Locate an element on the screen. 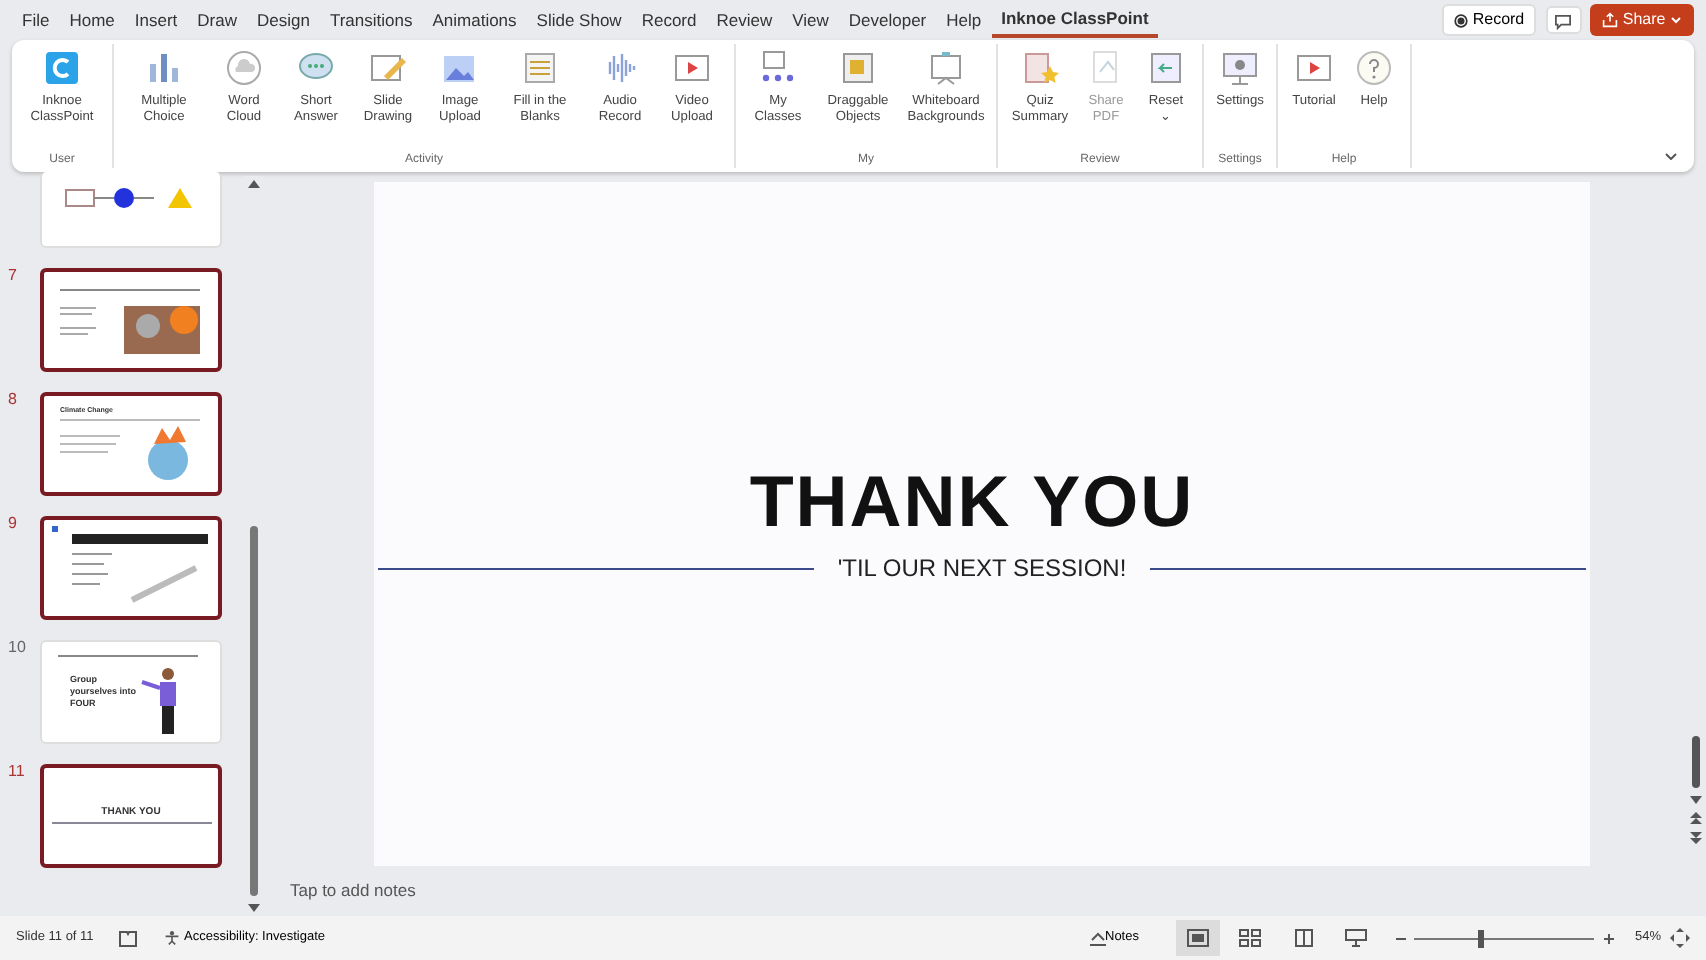  slide-number: 9 is located at coordinates (12, 524).